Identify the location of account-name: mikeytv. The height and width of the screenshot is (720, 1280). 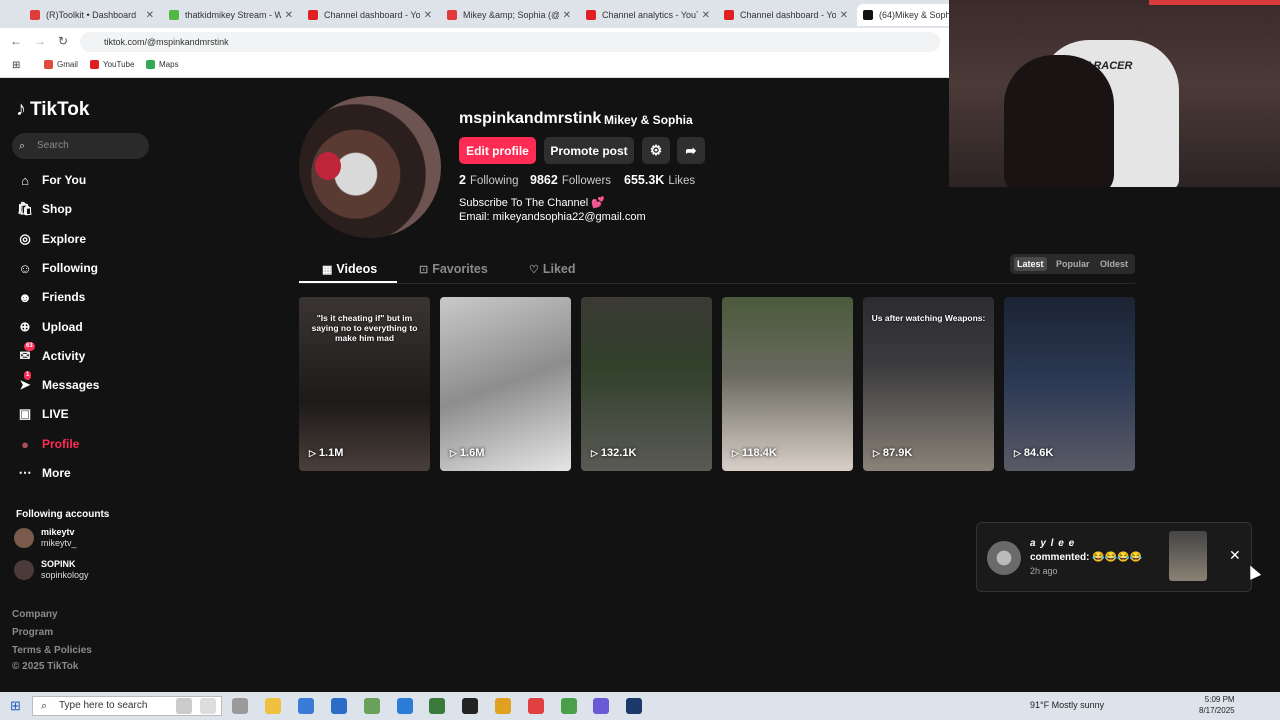
(58, 532).